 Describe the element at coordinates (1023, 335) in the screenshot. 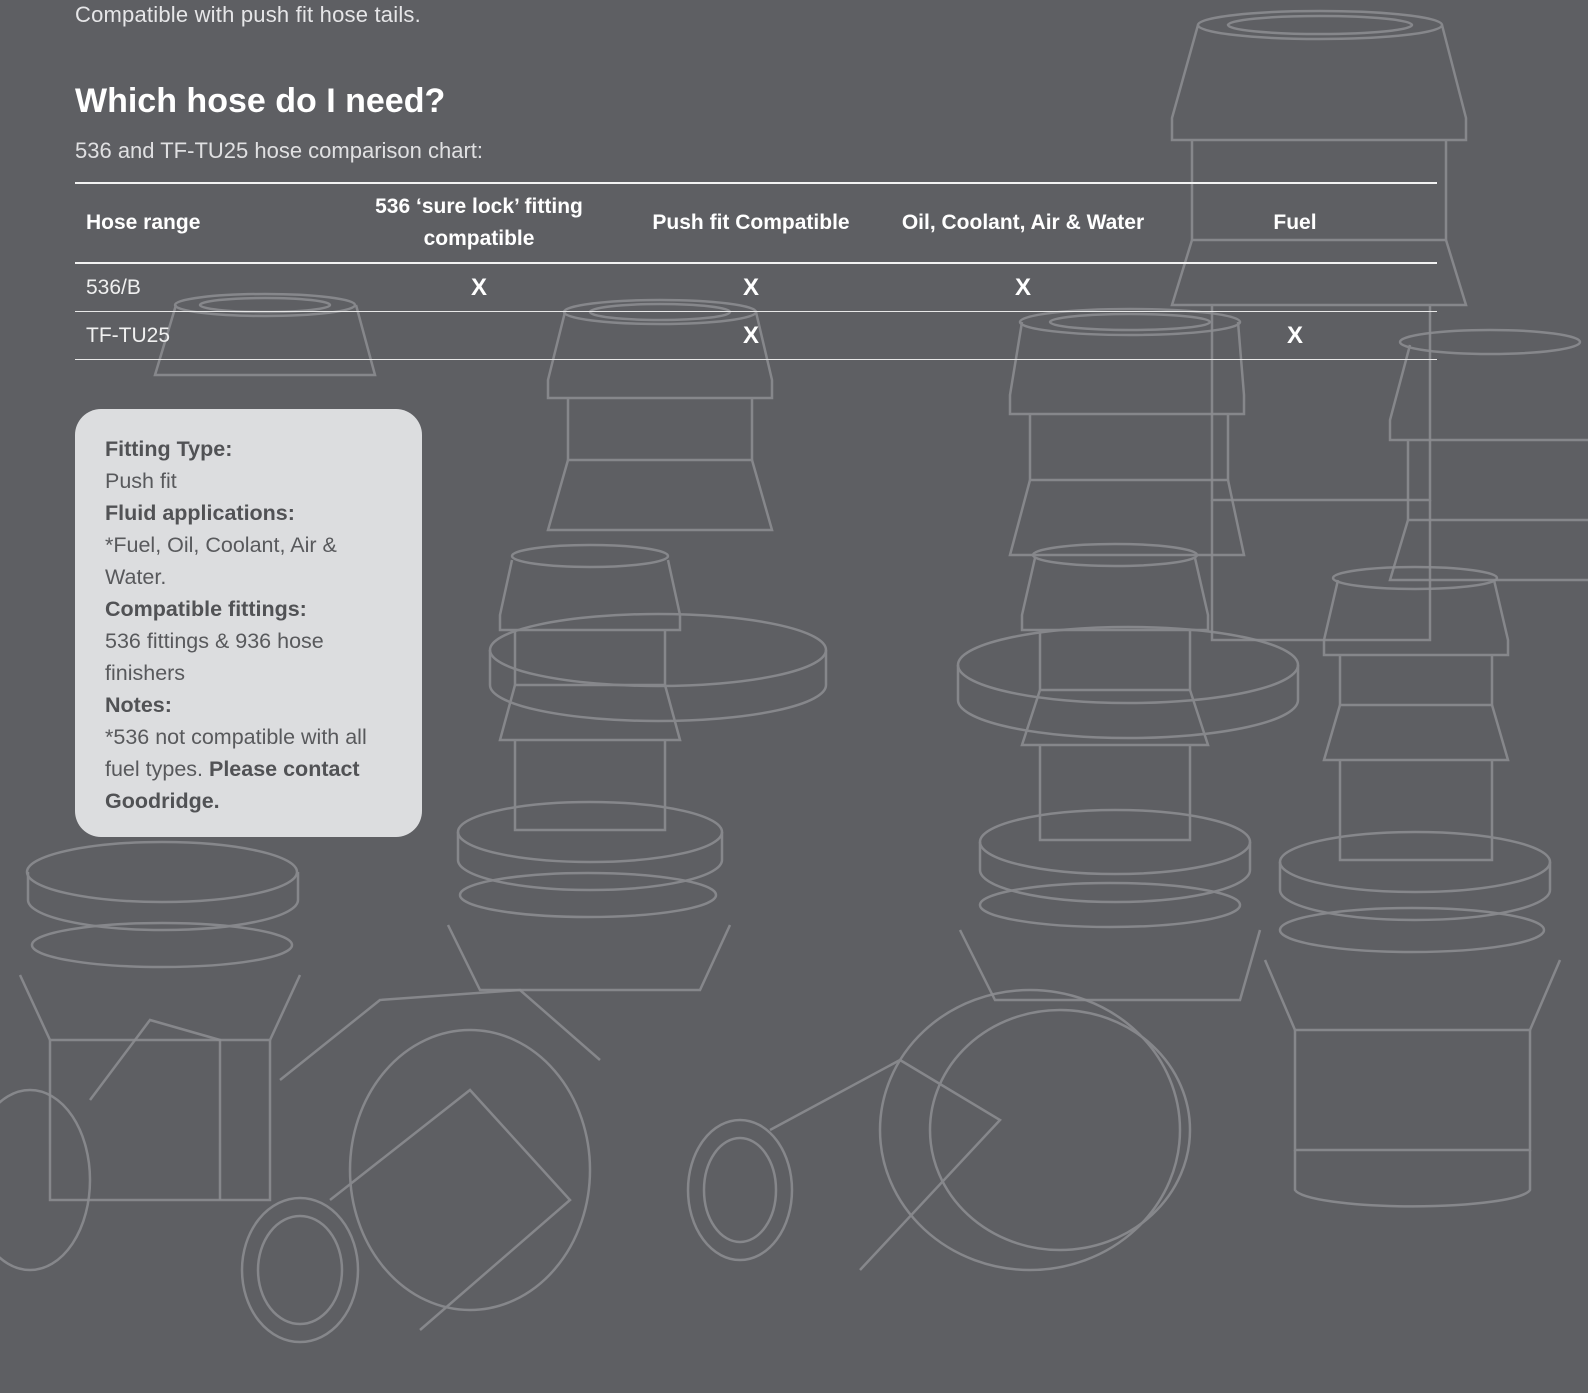

I see `row-mark-oil-coolant` at that location.